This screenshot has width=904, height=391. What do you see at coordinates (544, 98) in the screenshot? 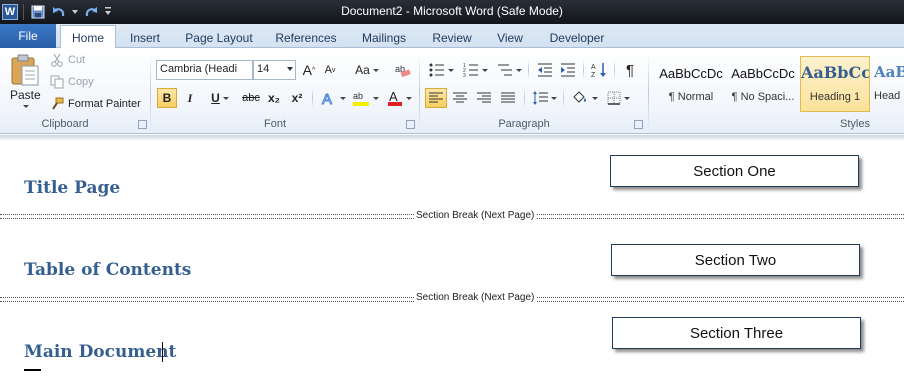
I see `line-spacing-button` at bounding box center [544, 98].